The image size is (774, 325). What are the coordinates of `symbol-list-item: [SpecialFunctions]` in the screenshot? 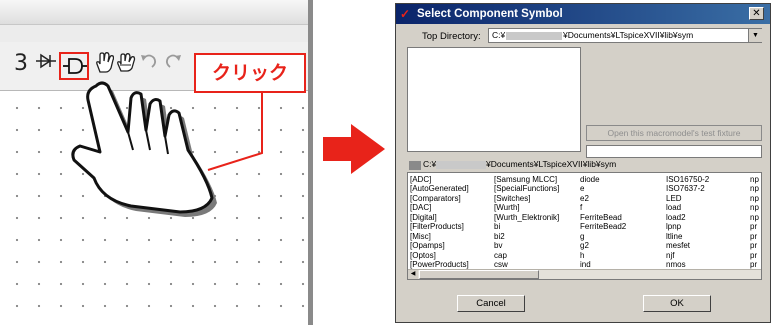 It's located at (526, 188).